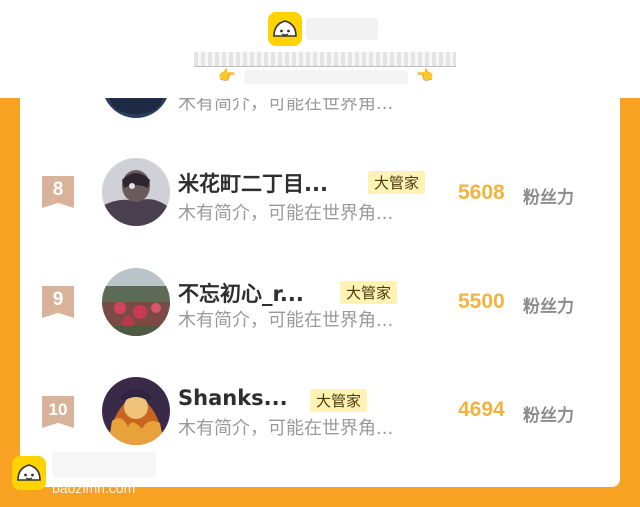 The width and height of the screenshot is (640, 507). Describe the element at coordinates (481, 301) in the screenshot. I see `fan-power-count: 5500` at that location.